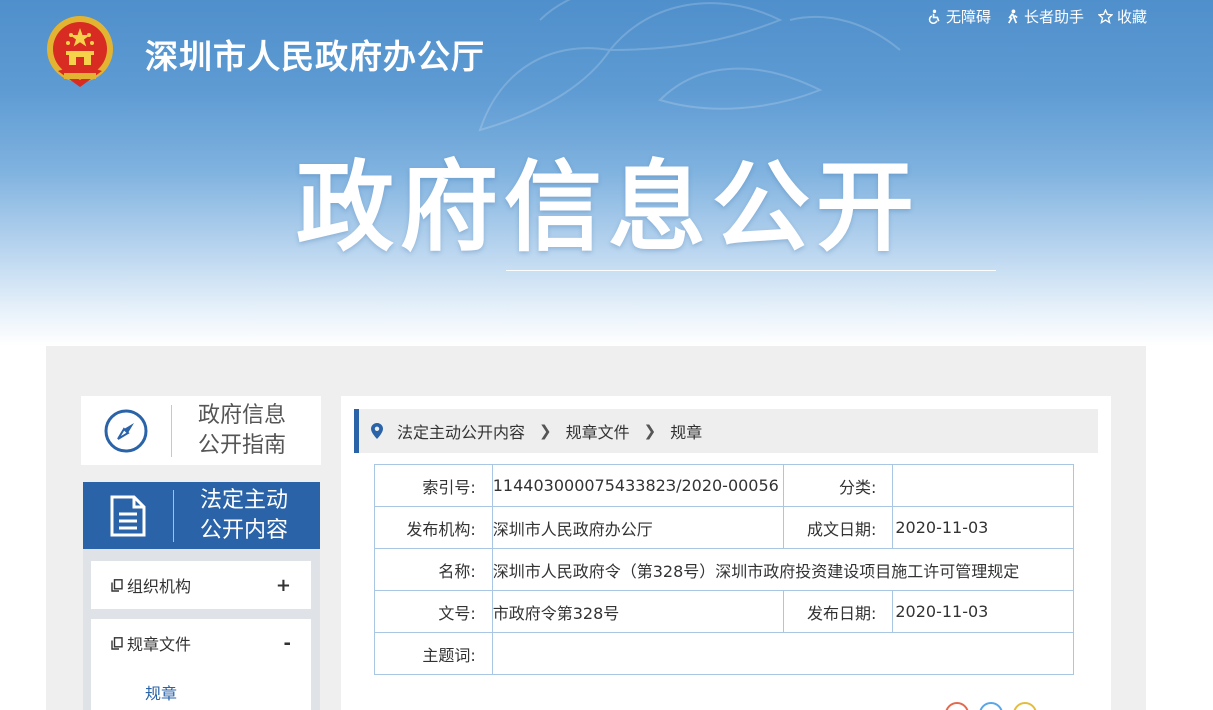 Image resolution: width=1213 pixels, height=710 pixels. I want to click on sidebar-item-label: 组织机构, so click(151, 585).